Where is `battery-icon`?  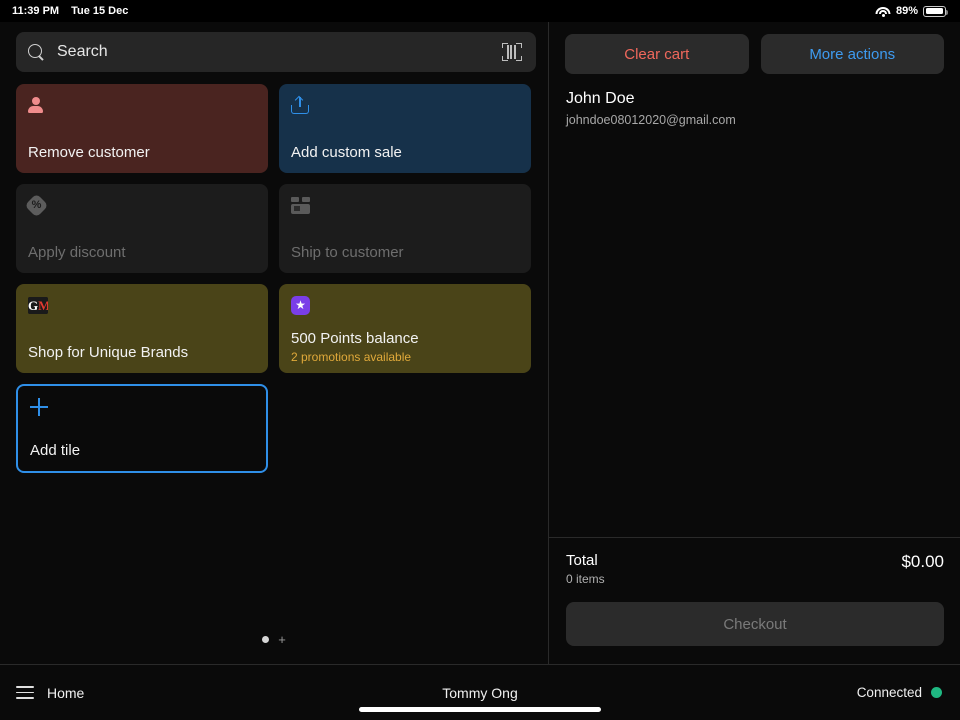 battery-icon is located at coordinates (935, 11).